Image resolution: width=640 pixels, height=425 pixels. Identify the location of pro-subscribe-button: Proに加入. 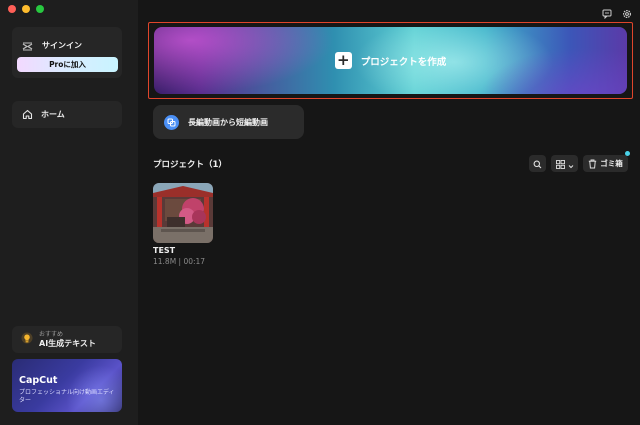
(67, 64).